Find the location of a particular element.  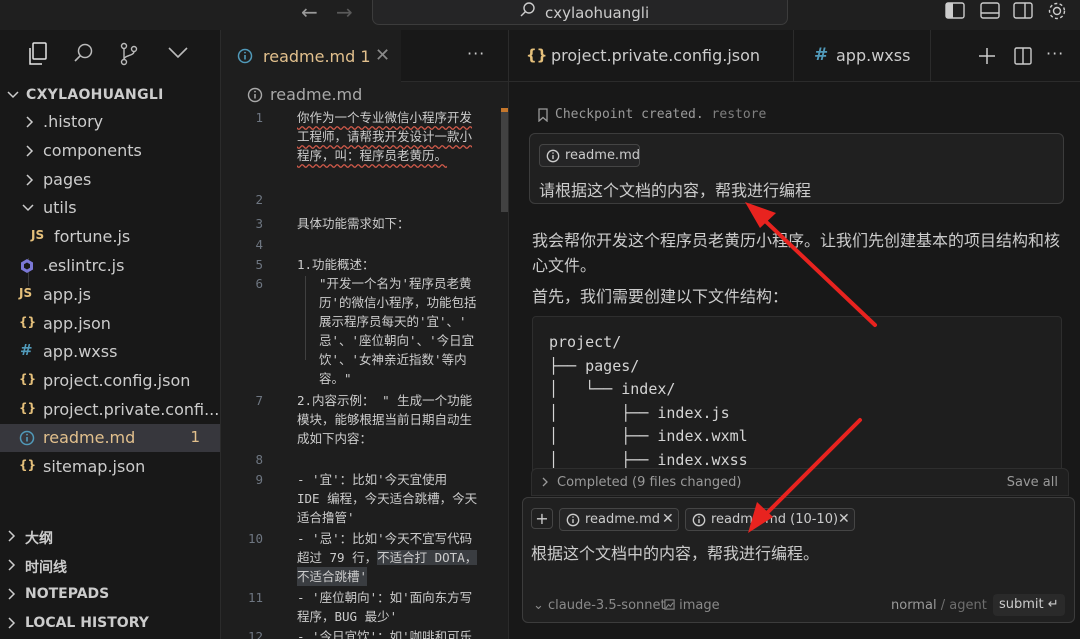

gear-icon is located at coordinates (1057, 11).